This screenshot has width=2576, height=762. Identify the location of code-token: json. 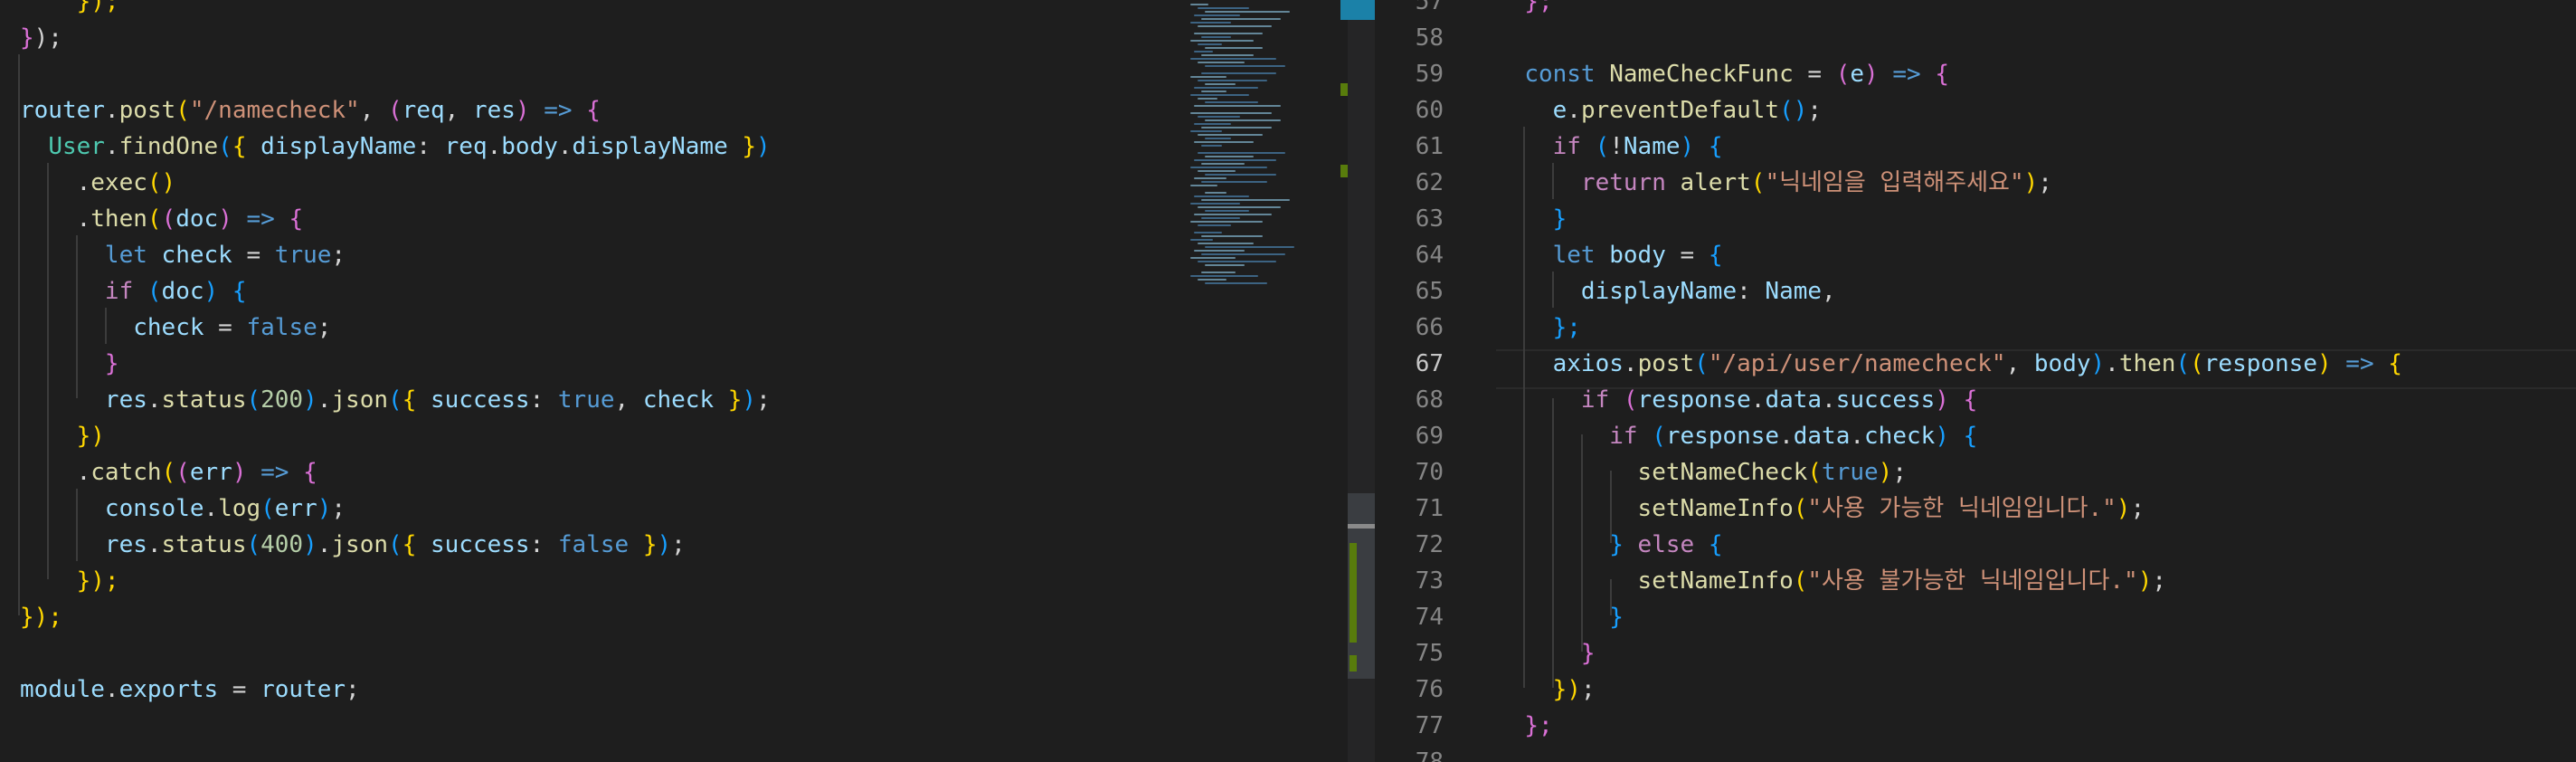
(360, 545).